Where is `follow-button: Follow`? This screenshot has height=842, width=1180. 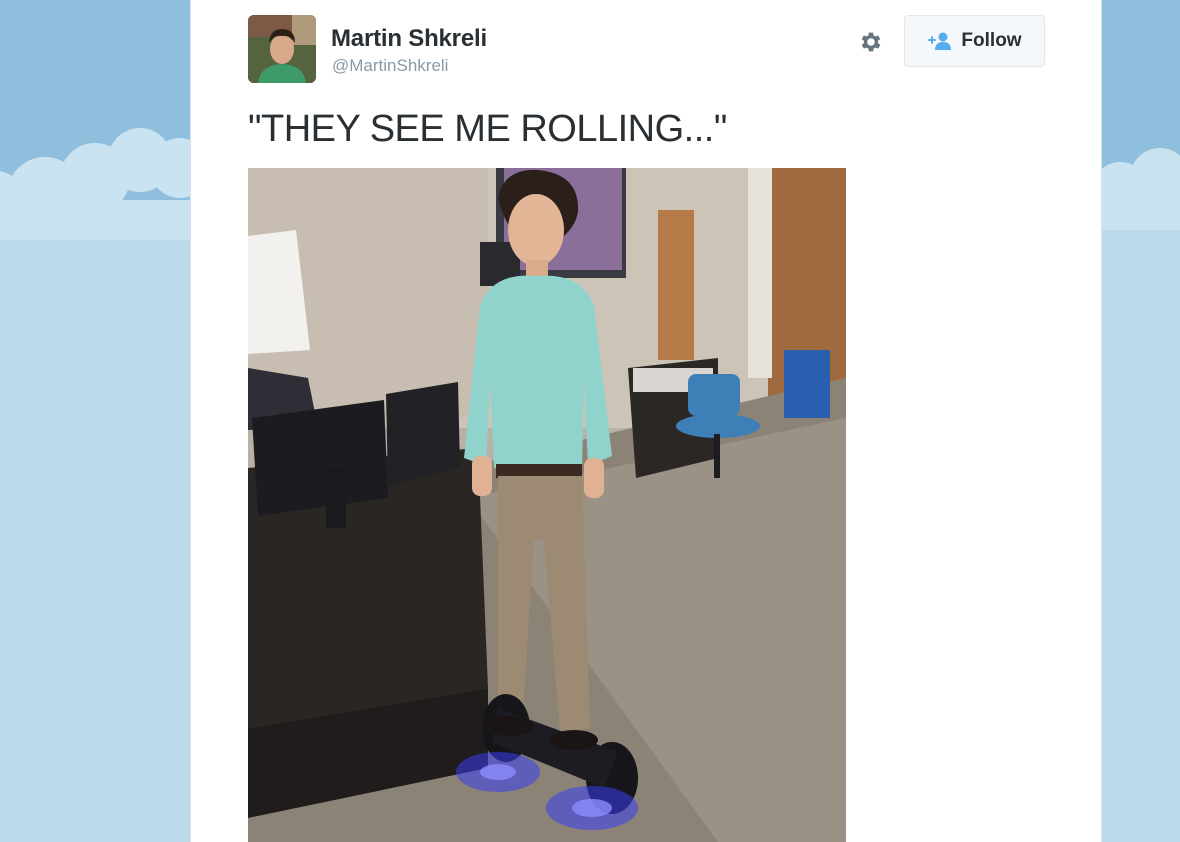 follow-button: Follow is located at coordinates (974, 41).